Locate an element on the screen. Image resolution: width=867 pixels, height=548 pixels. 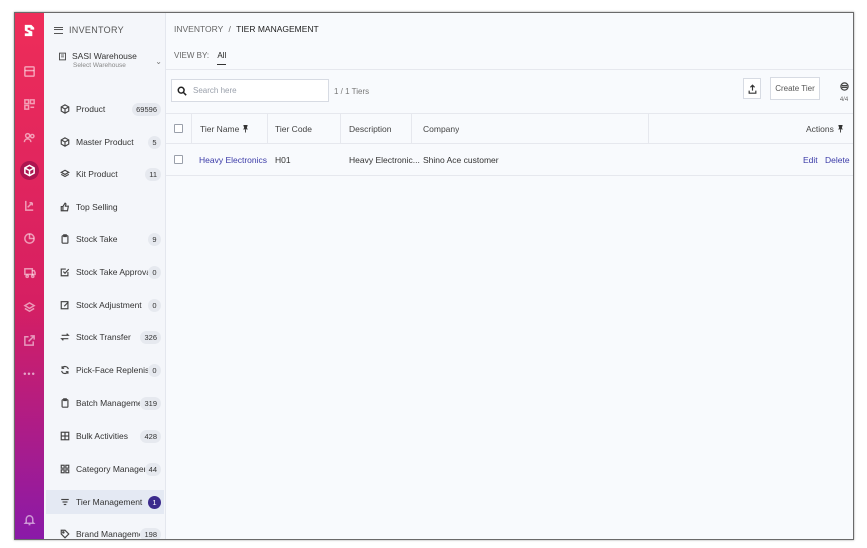
create-tier-button: Create Tier is located at coordinates (795, 88).